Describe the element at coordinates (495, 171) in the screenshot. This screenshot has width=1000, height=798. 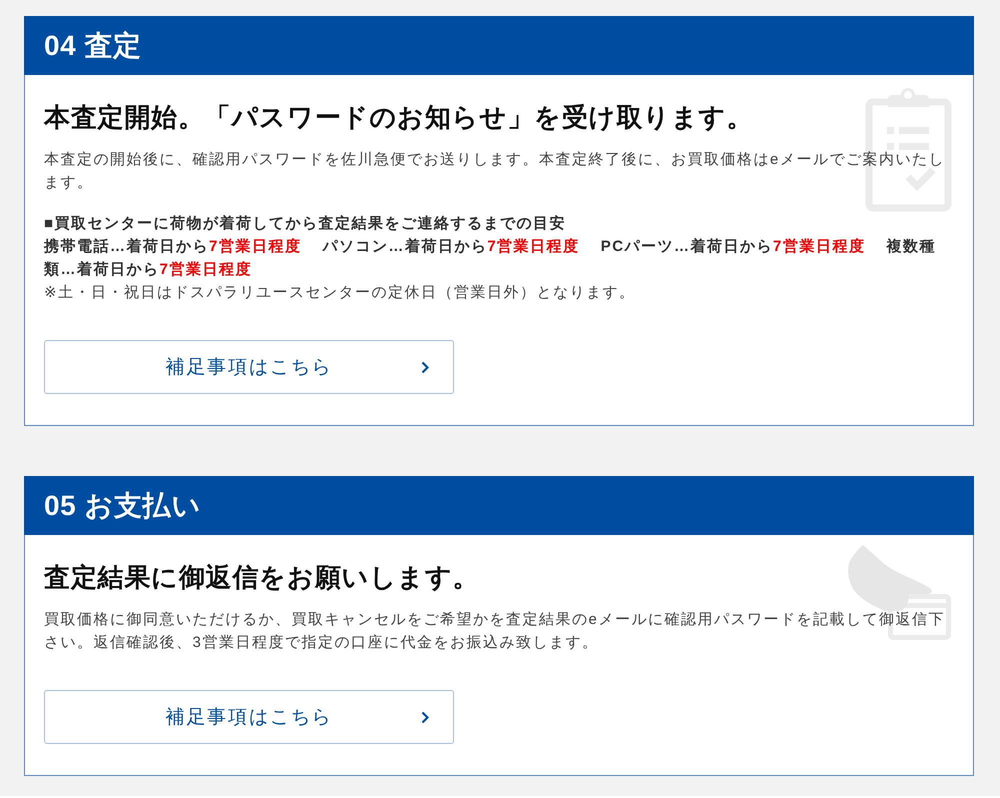
I see `step-description: 本査定の開始後に、確認用パスワードを佐川急便でお送りします。本査定終了後に、お買取価格はeメールでご案内いたします。` at that location.